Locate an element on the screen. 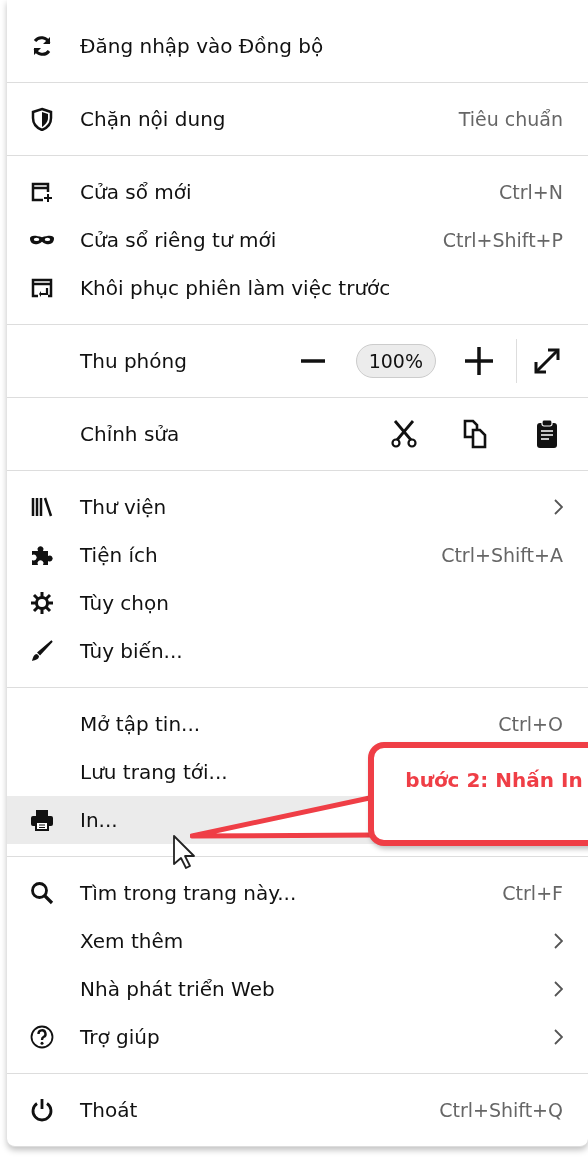 The image size is (588, 1164). menu-item: Thư viện is located at coordinates (297, 507).